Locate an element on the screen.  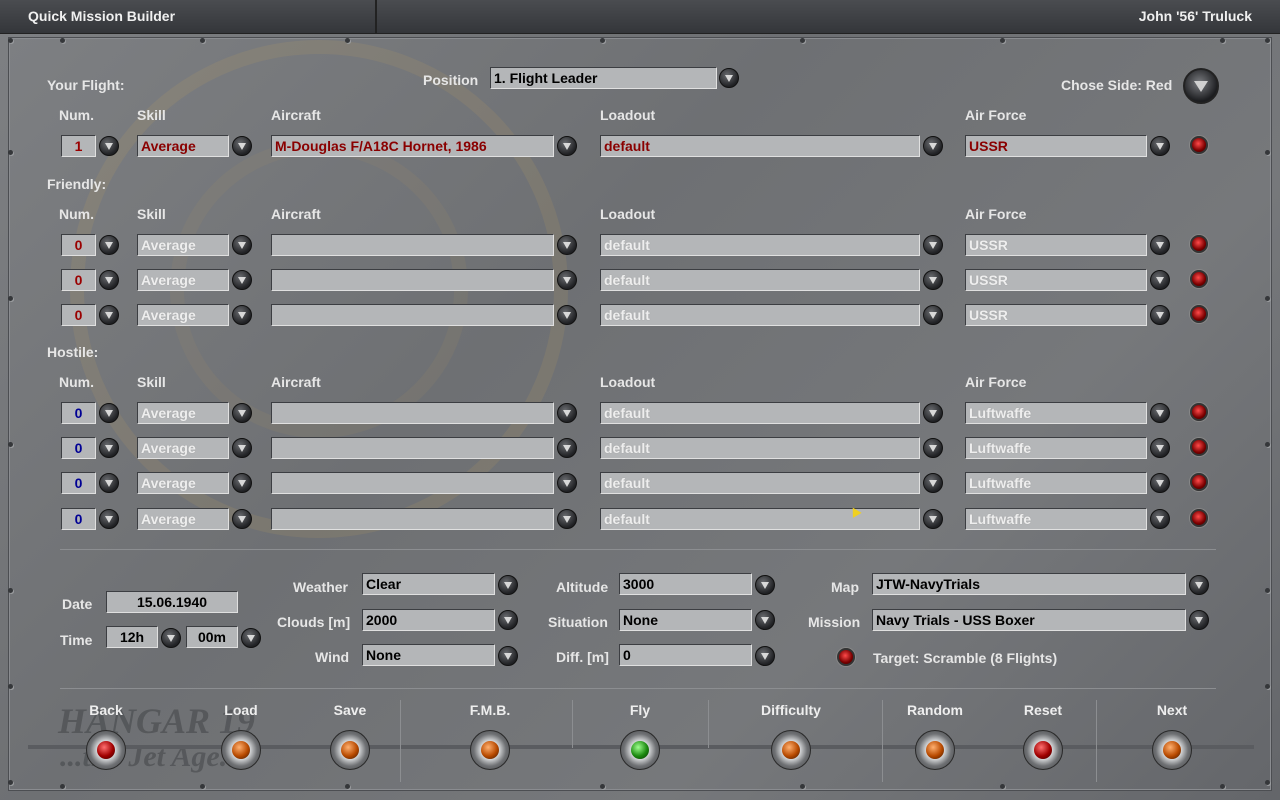
altitude-field: 3000 is located at coordinates (685, 584).